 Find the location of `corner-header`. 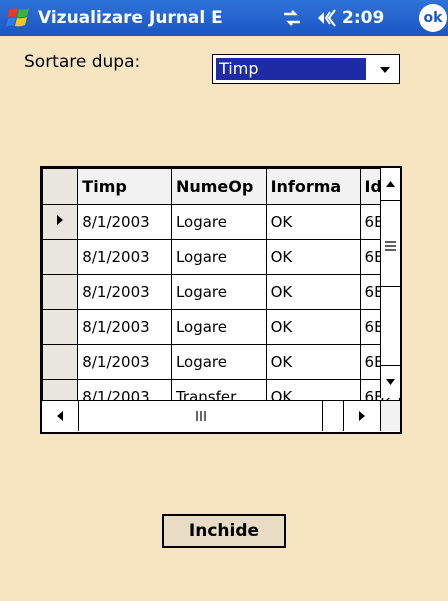

corner-header is located at coordinates (60, 186).